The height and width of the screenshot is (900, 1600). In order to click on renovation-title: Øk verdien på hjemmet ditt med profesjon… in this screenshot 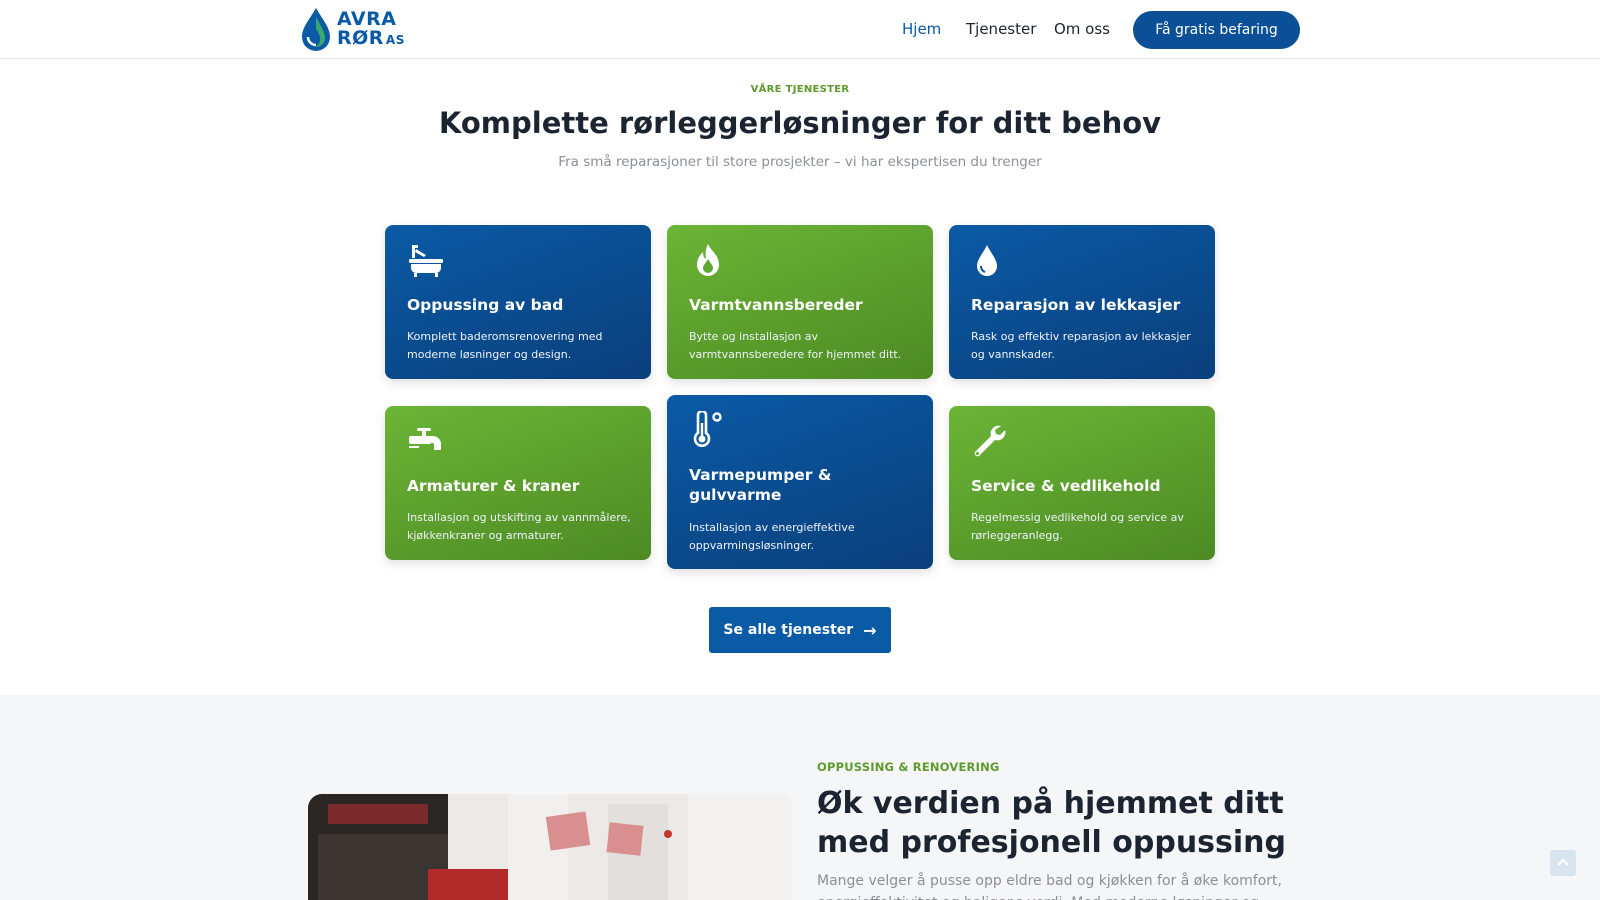, I will do `click(1052, 823)`.